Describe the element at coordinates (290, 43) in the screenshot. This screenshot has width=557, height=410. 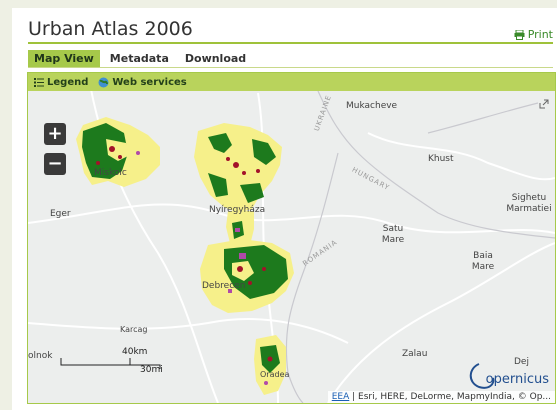
I see `title-divider` at that location.